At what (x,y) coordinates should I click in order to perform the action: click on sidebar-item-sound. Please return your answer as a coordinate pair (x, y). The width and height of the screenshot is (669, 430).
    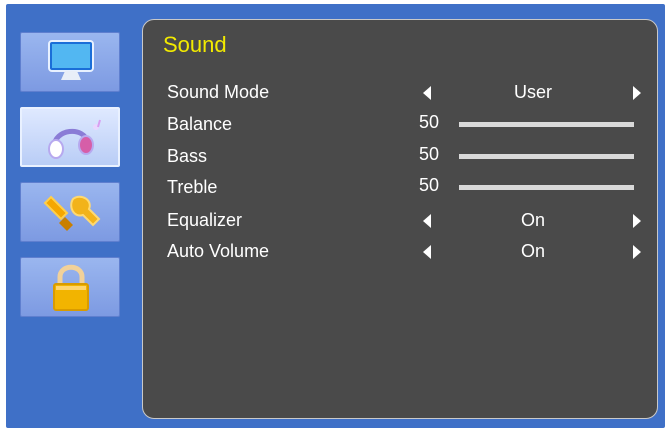
    Looking at the image, I should click on (70, 137).